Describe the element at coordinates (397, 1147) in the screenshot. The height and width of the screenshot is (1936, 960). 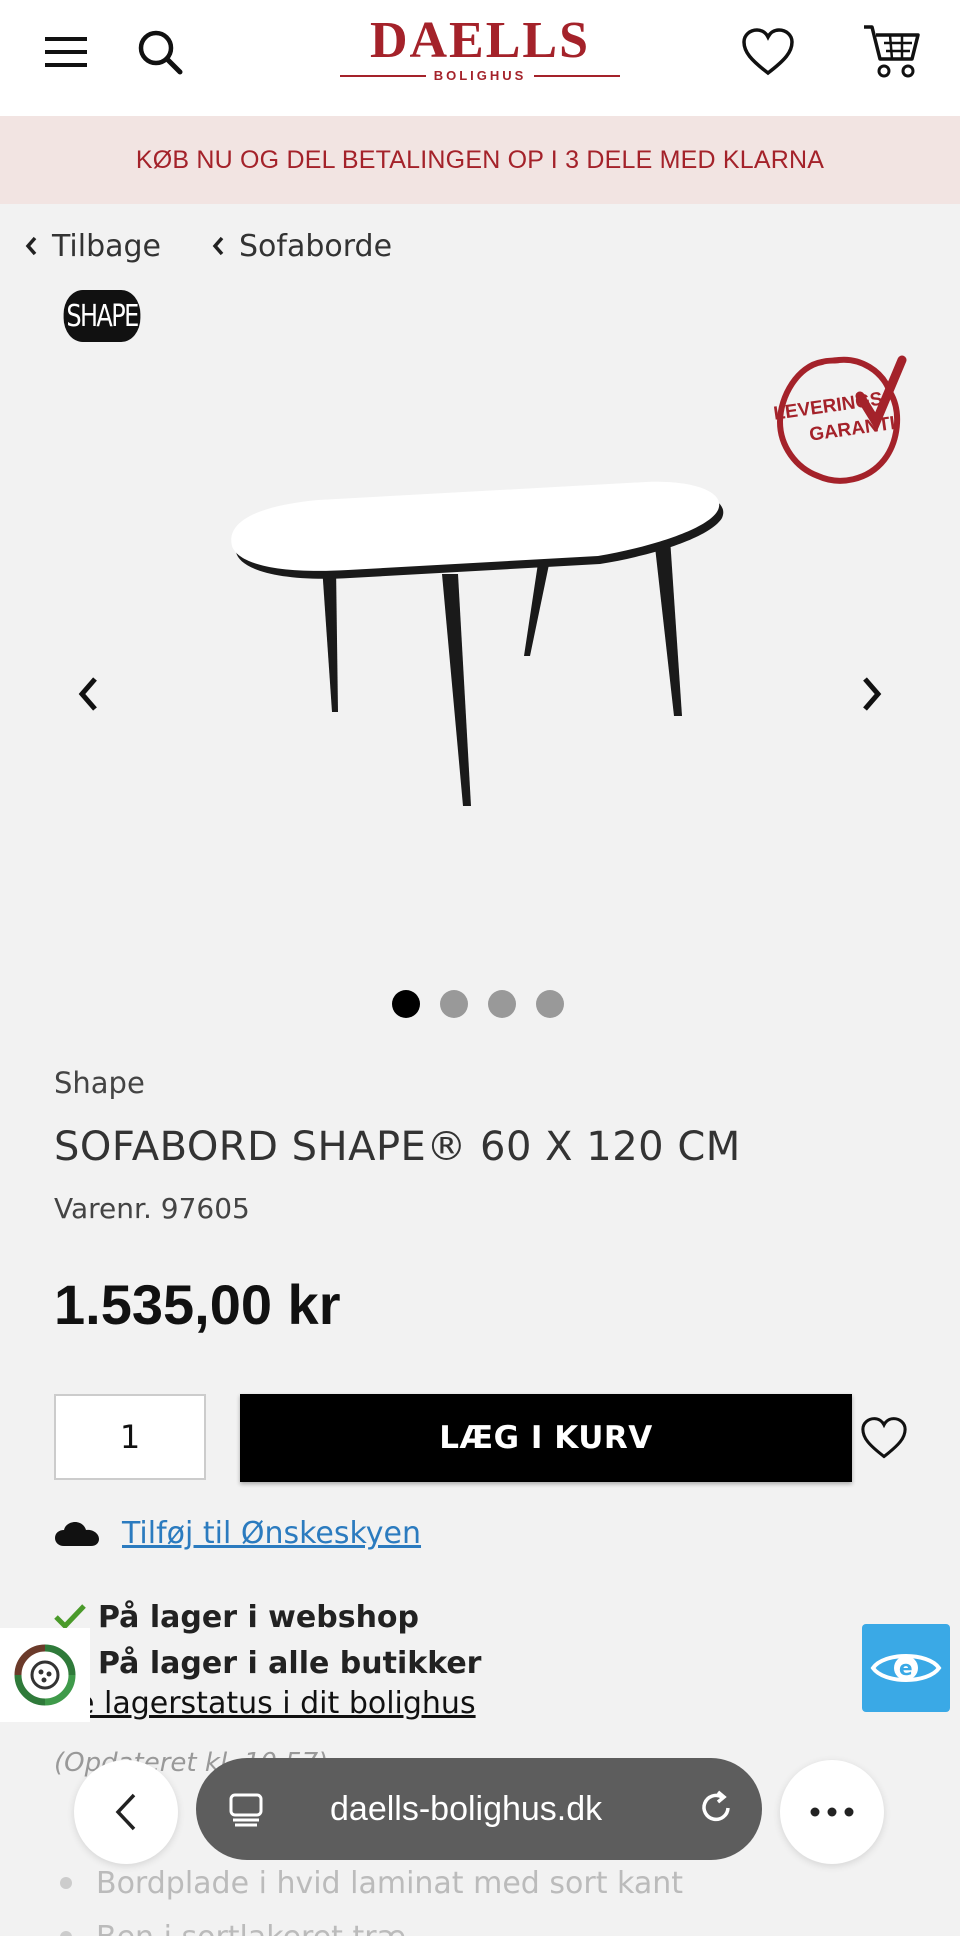
I see `product-title: SOFABORD SHAPE® 60 X 120 CM` at that location.